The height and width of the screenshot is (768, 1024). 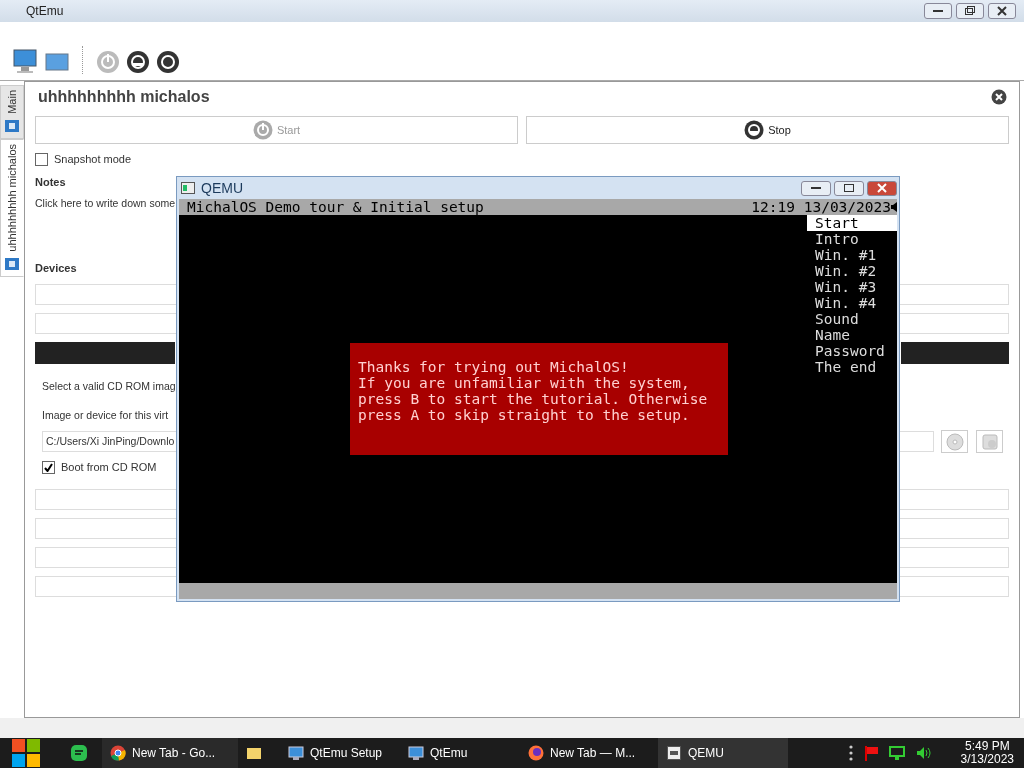 What do you see at coordinates (460, 753) in the screenshot?
I see `taskbar-item: QtEmu` at bounding box center [460, 753].